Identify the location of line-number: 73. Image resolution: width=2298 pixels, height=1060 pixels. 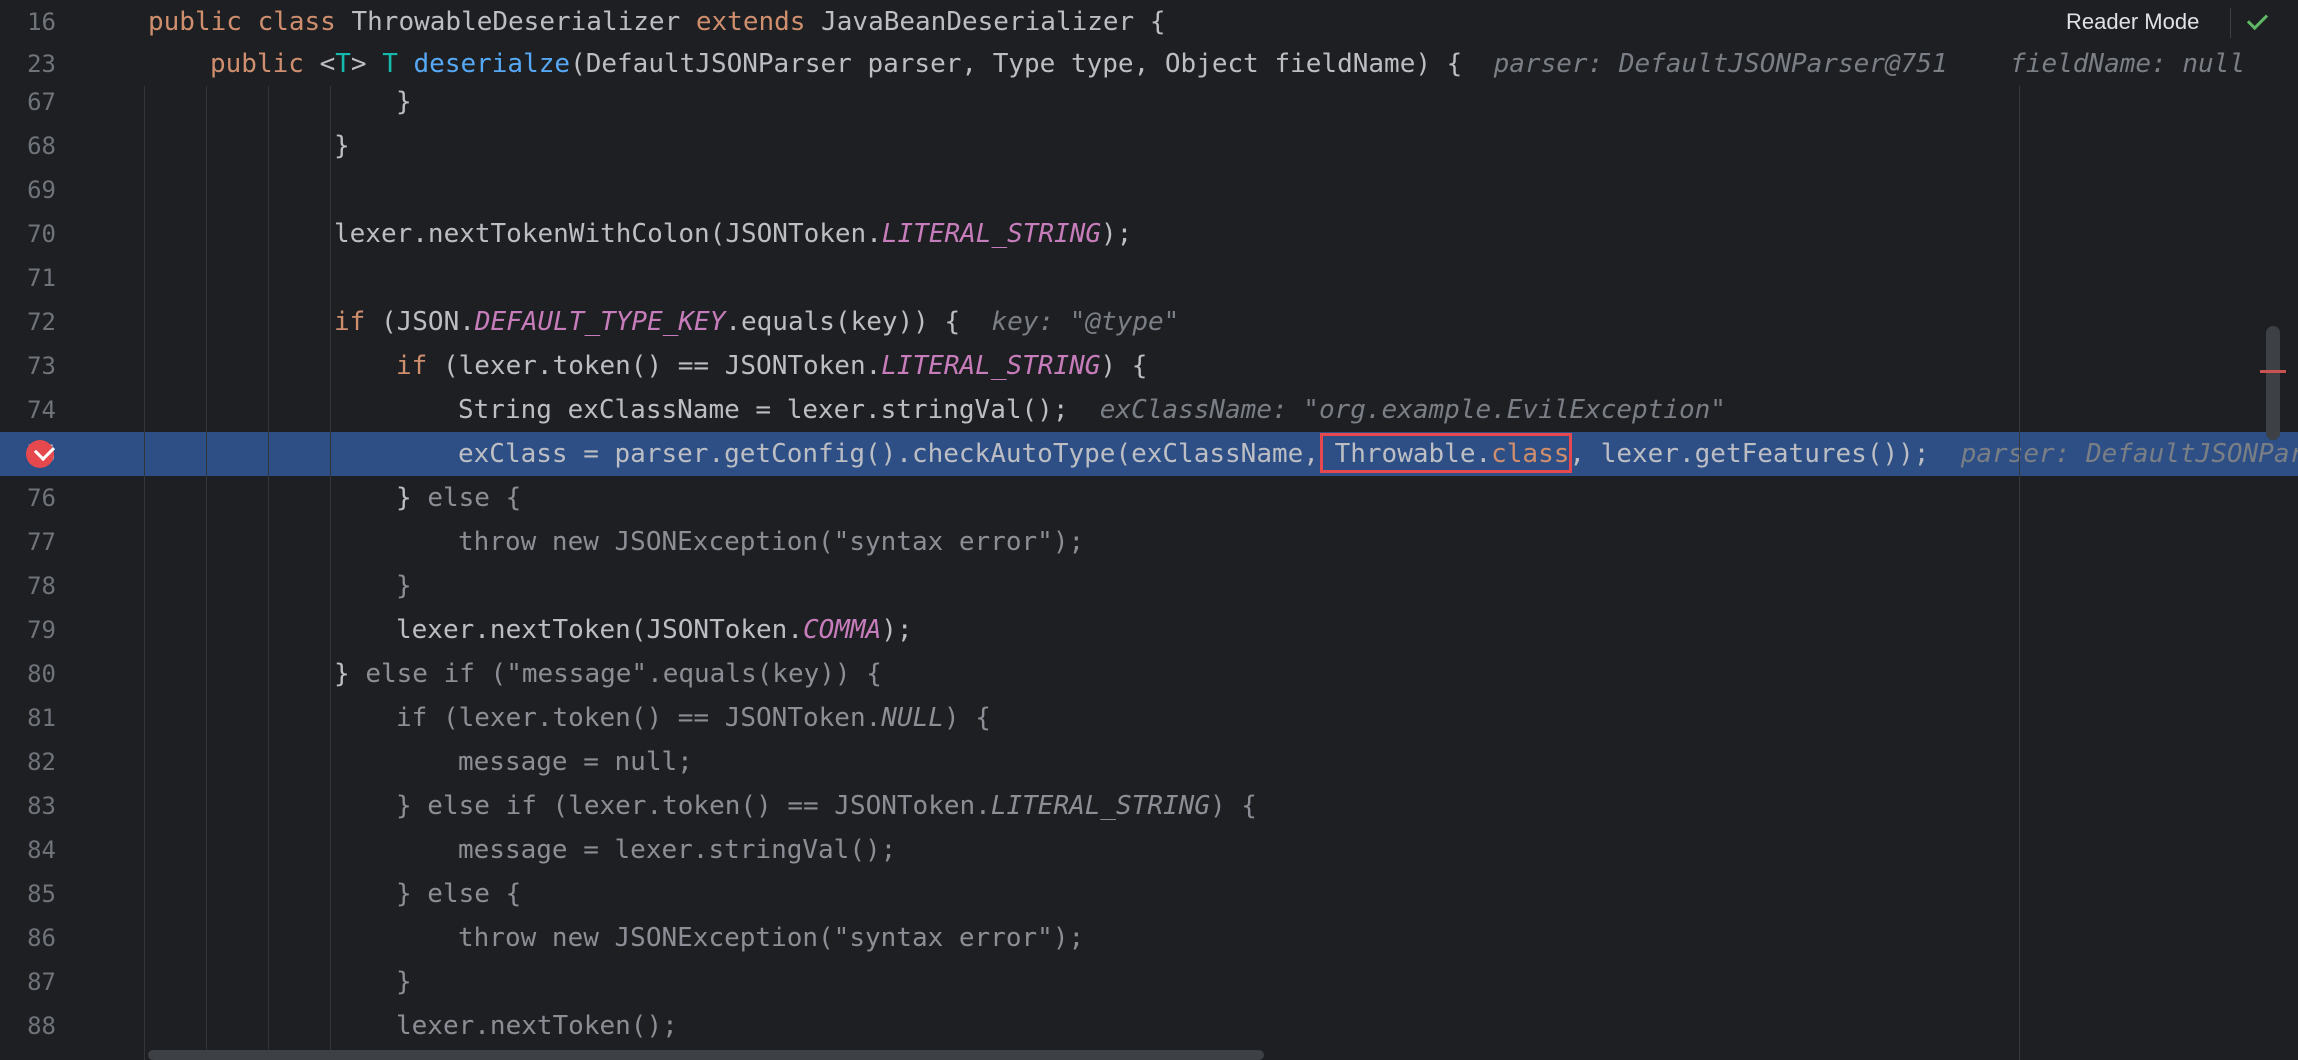
(28, 366).